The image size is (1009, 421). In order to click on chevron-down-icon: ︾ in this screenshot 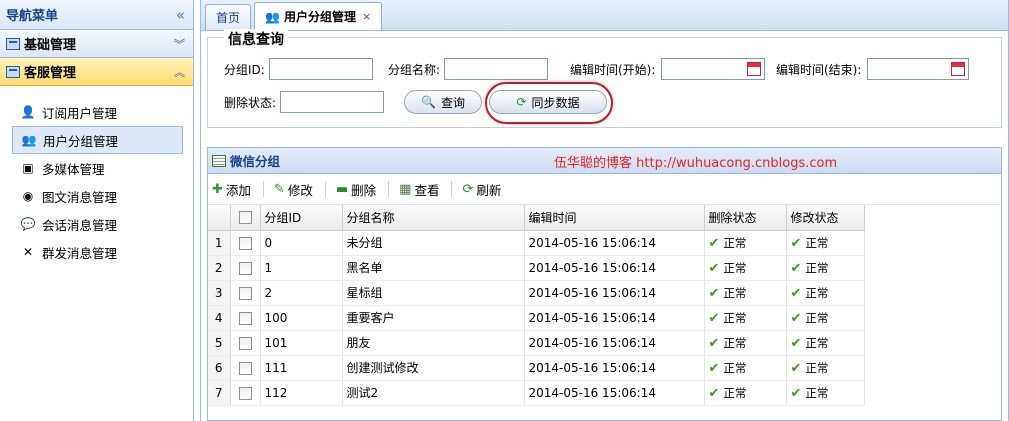, I will do `click(179, 44)`.